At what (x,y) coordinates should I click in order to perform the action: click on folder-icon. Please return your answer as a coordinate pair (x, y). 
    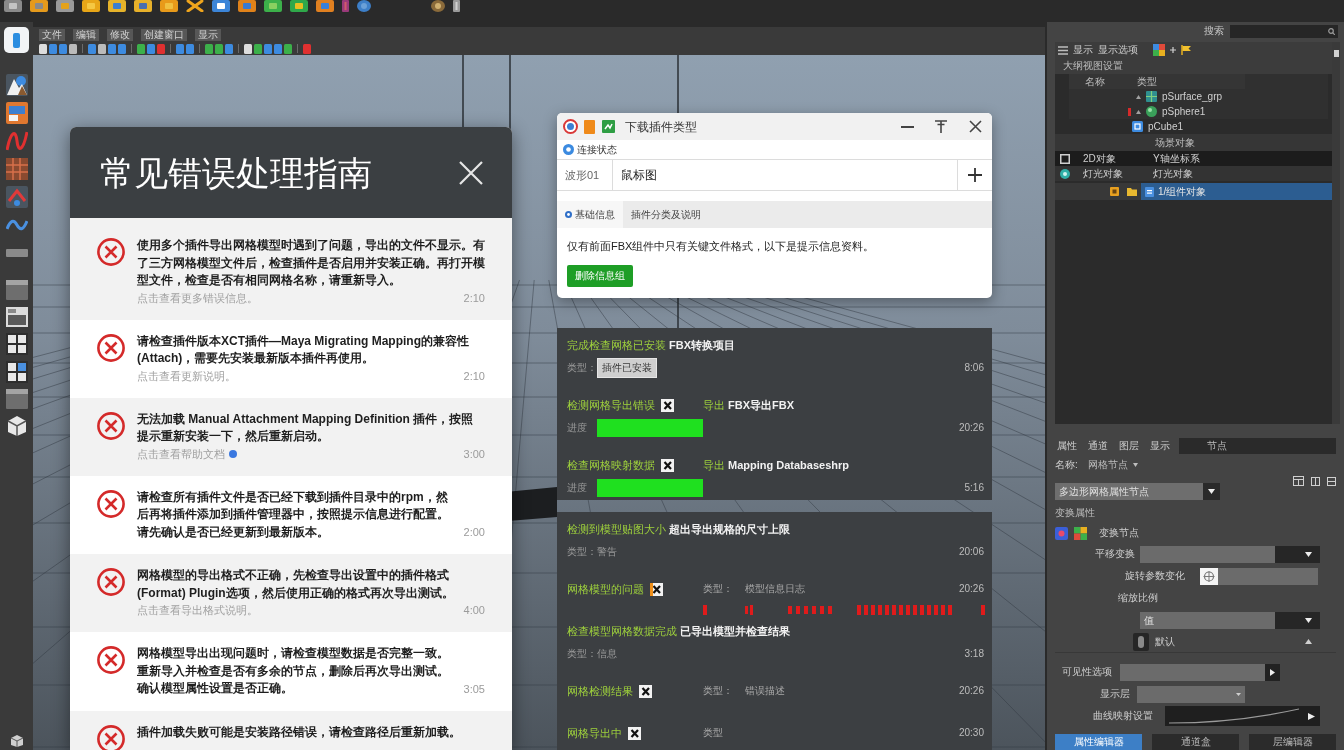
    Looking at the image, I should click on (1132, 191).